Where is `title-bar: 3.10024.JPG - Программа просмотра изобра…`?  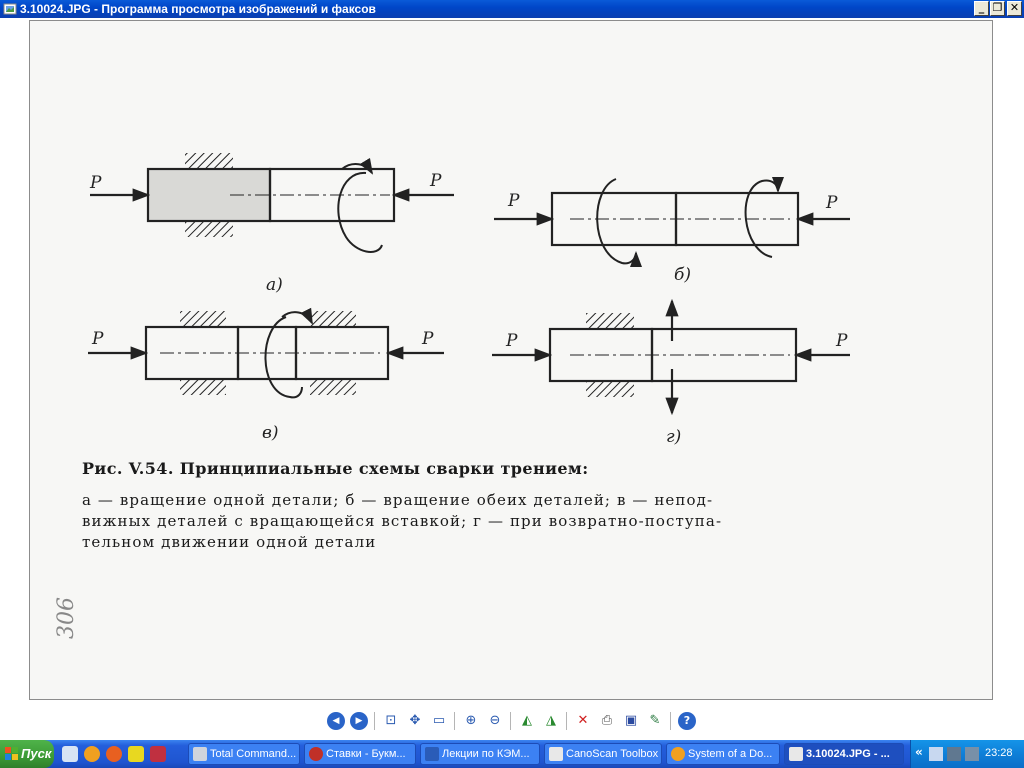
title-bar: 3.10024.JPG - Программа просмотра изобра… is located at coordinates (512, 9).